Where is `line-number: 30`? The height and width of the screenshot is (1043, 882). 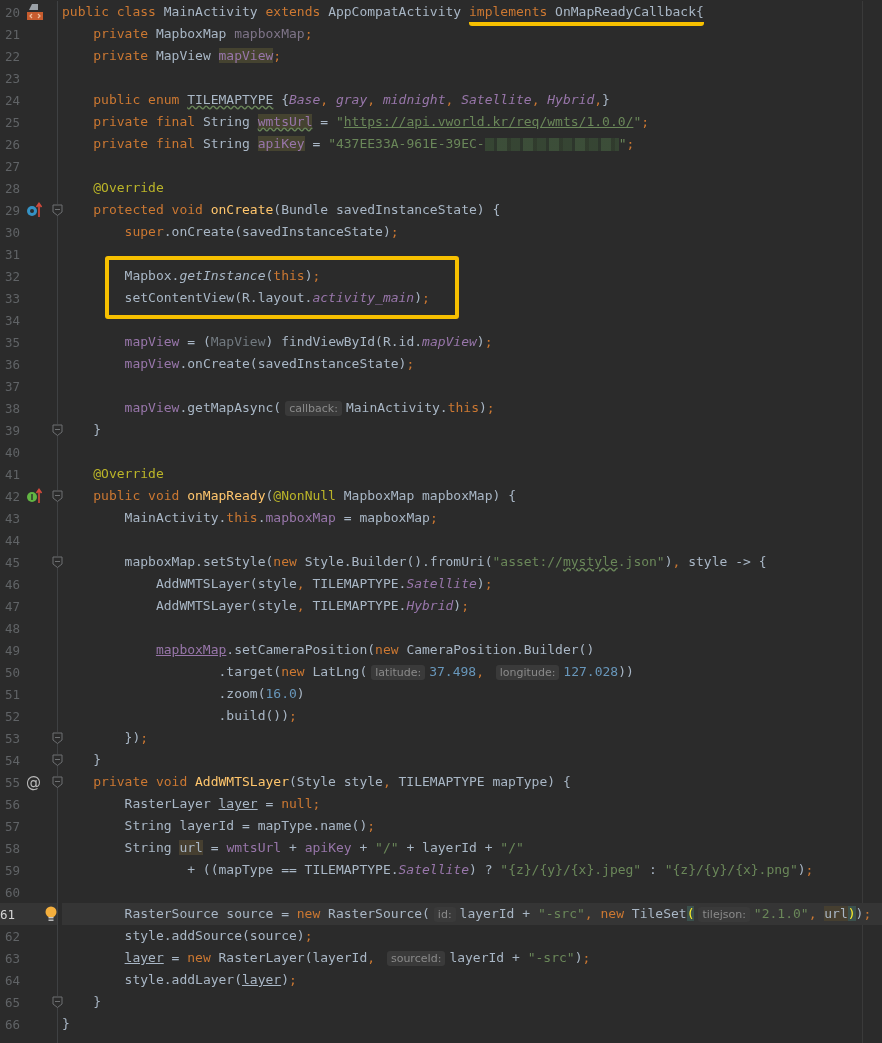 line-number: 30 is located at coordinates (11, 232).